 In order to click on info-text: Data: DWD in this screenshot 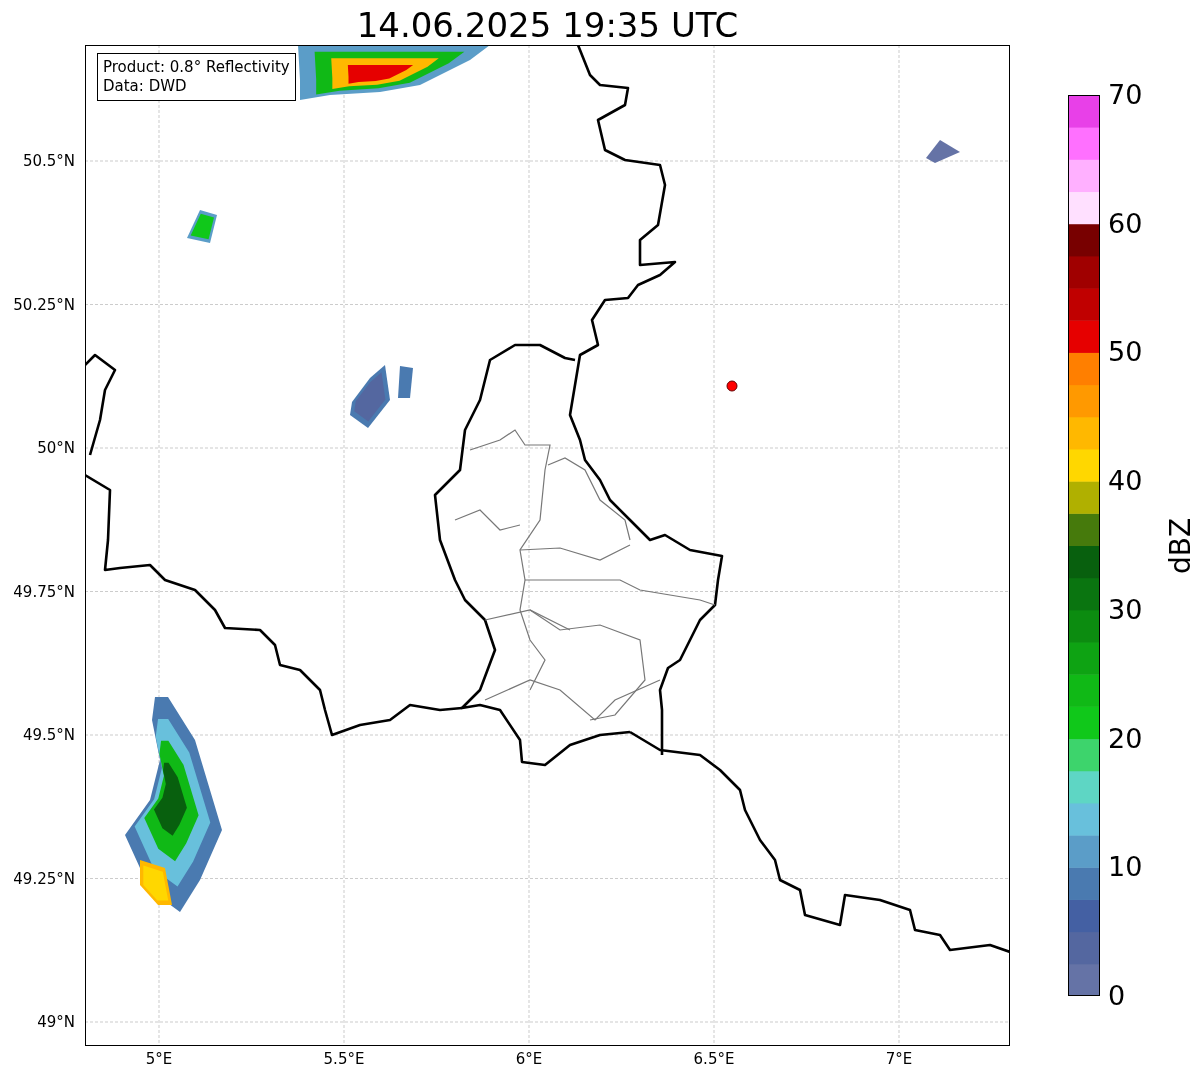, I will do `click(145, 86)`.